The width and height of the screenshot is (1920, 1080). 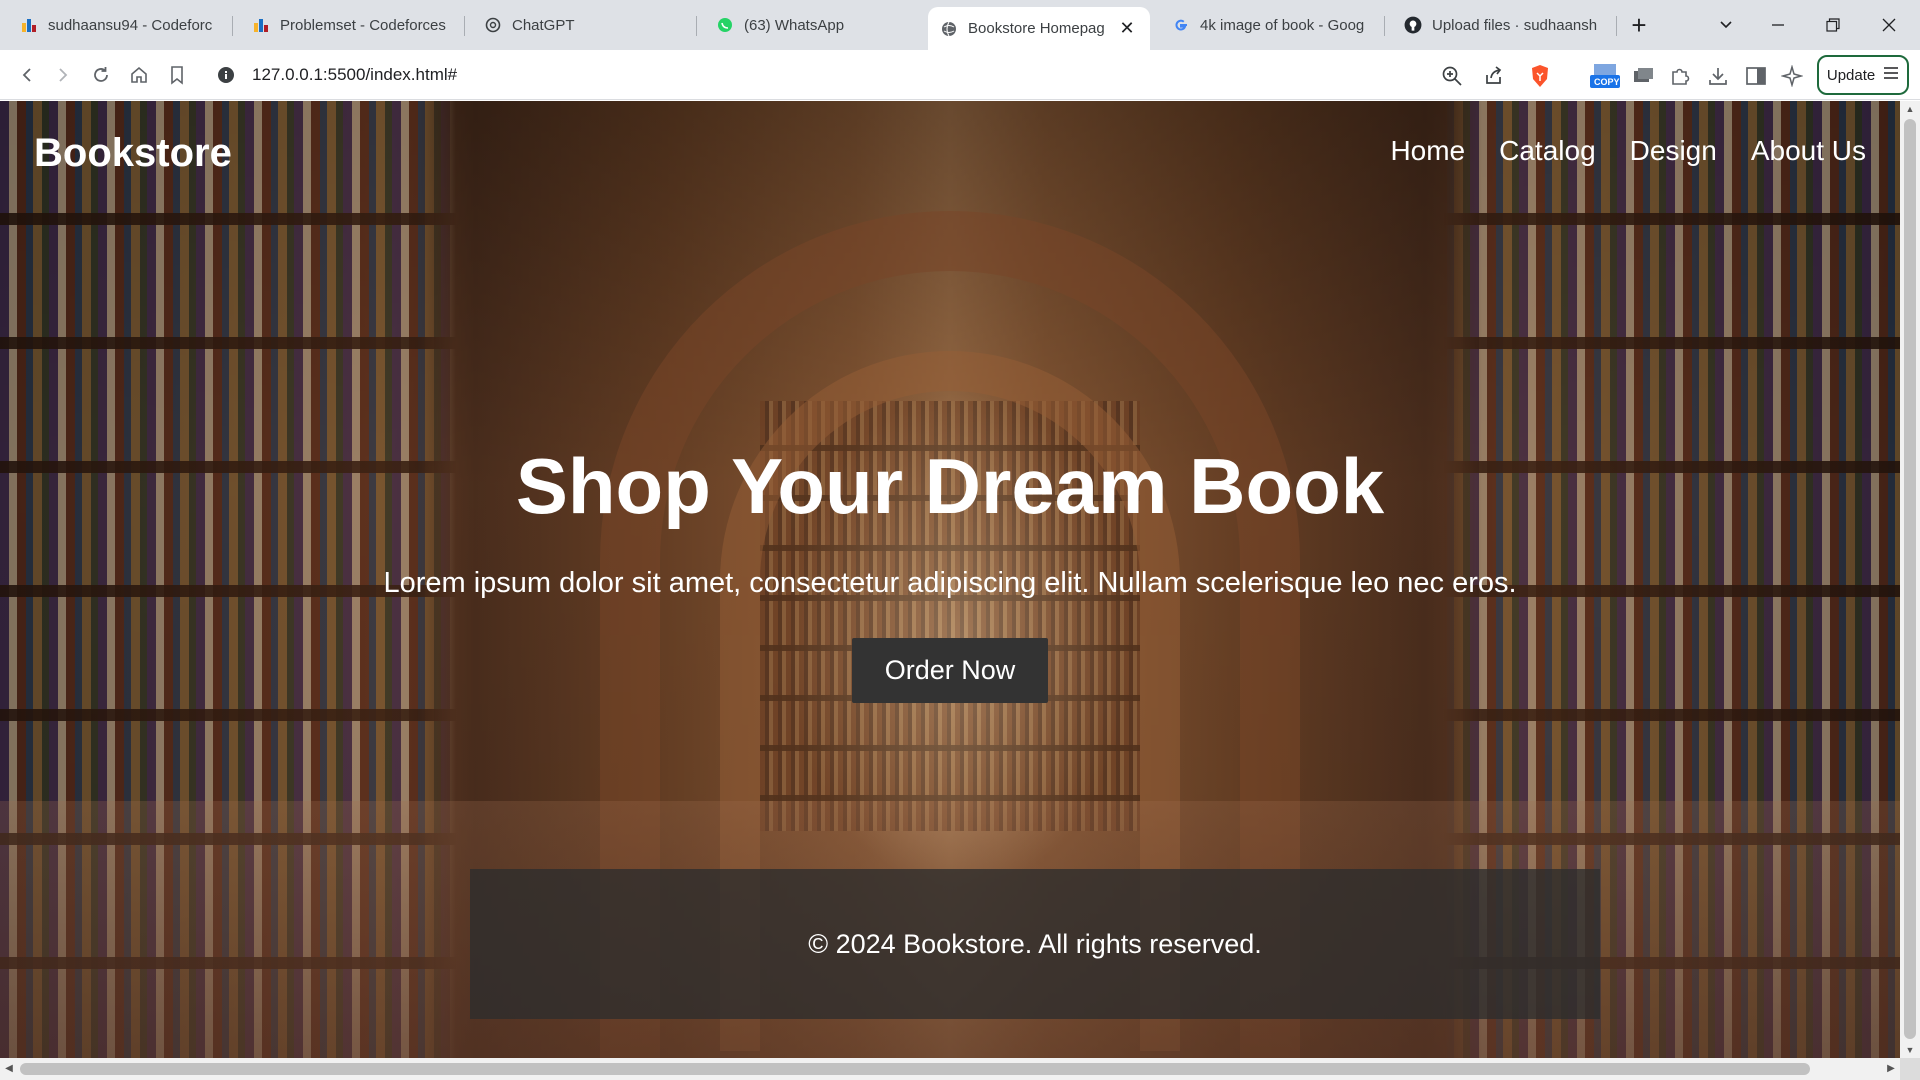 I want to click on tab-codeforces-profile: sudhaansu94 - Codeforc, so click(x=119, y=25).